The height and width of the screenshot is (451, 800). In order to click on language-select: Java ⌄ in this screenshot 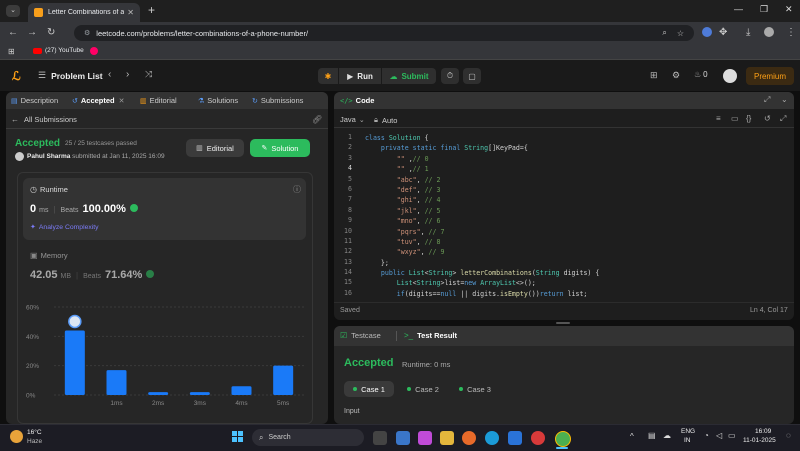, I will do `click(352, 119)`.